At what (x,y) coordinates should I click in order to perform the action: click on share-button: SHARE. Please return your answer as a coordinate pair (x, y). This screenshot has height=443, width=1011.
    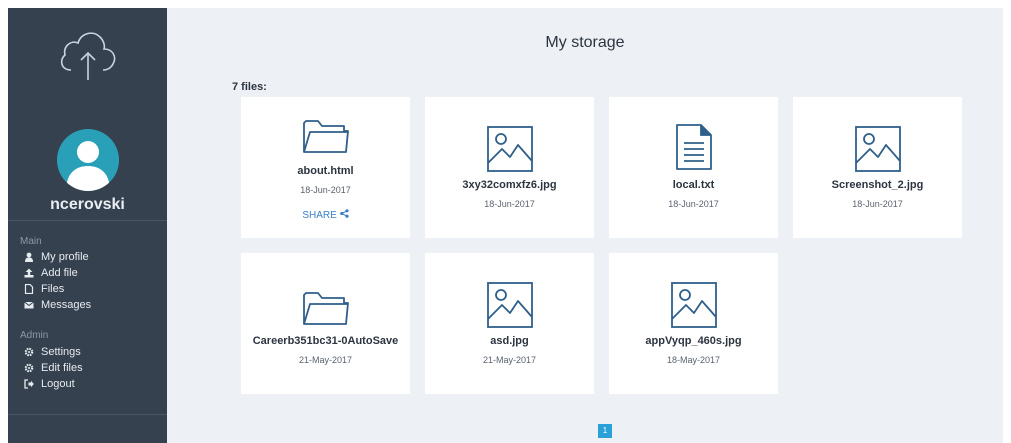
    Looking at the image, I should click on (325, 215).